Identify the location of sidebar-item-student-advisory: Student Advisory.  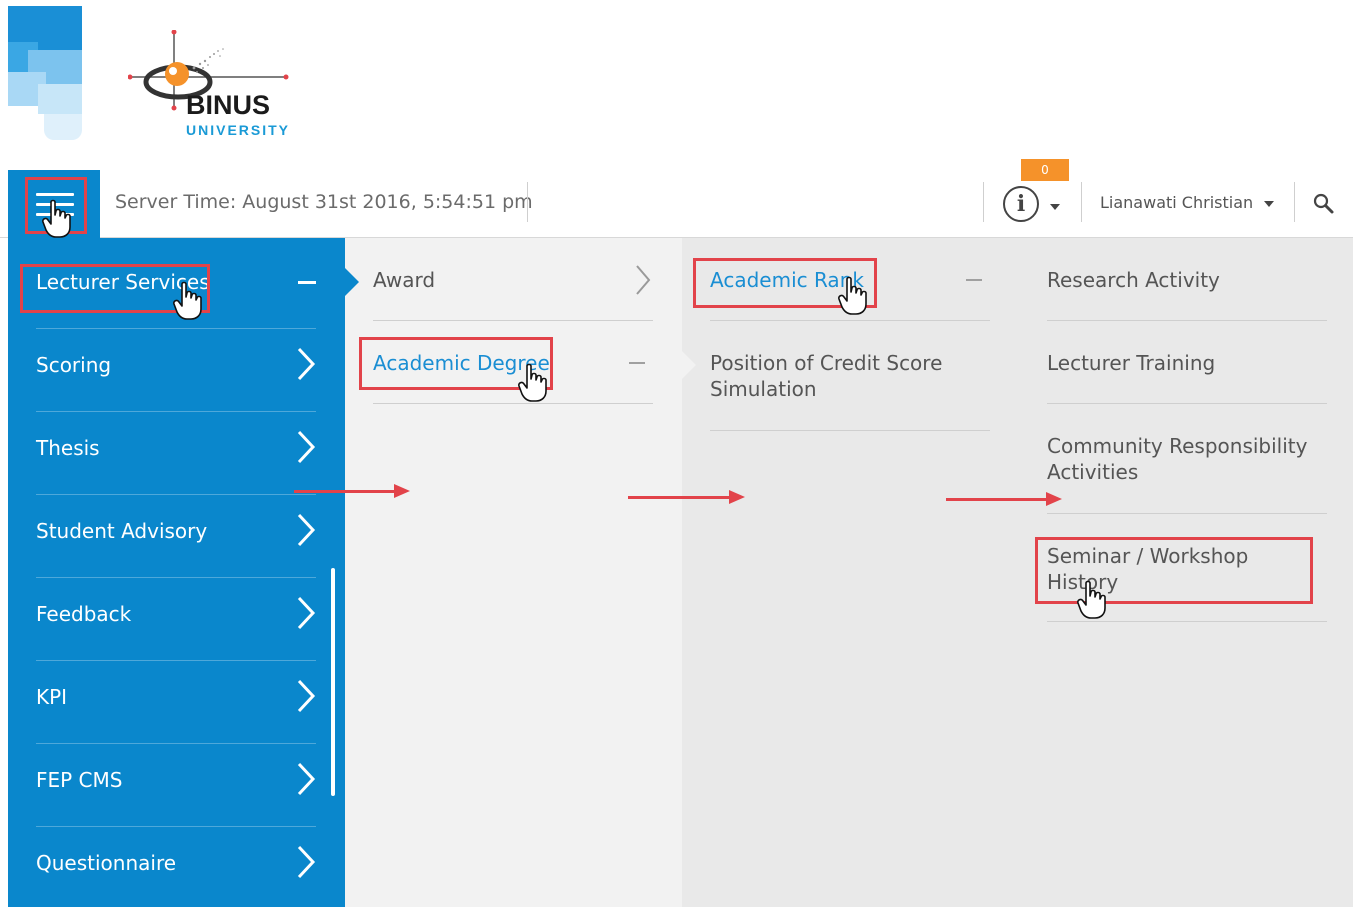
(176, 536).